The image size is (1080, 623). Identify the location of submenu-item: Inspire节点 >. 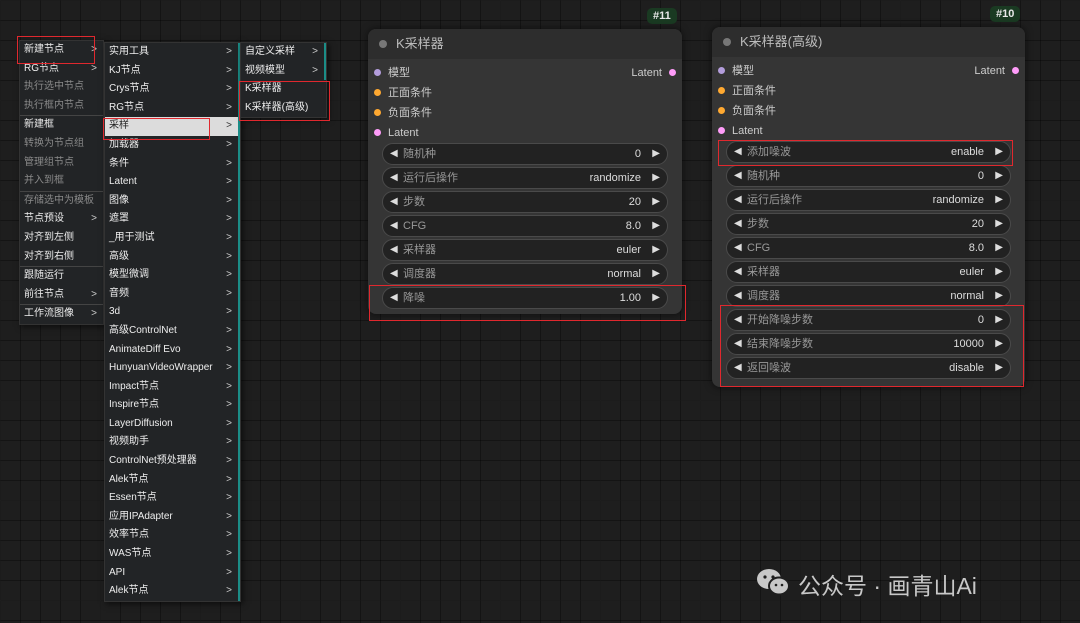
(172, 405).